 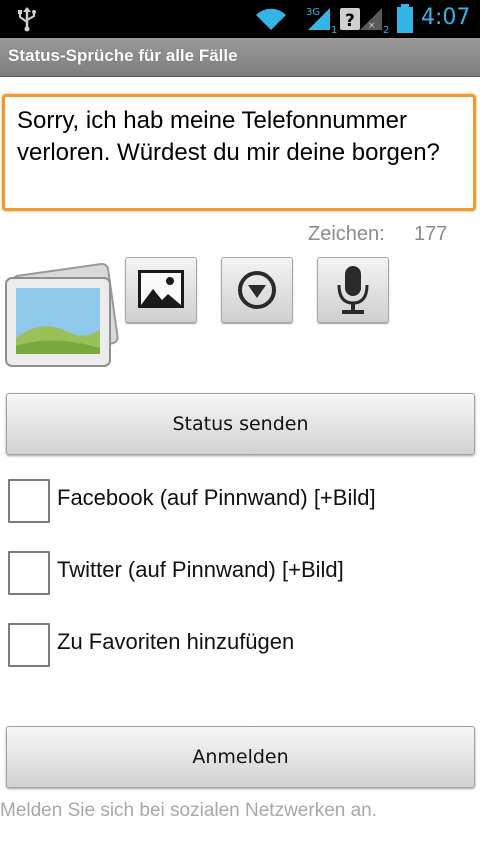 I want to click on title-bar: Status-Sprüche für alle Fälle, so click(x=240, y=57).